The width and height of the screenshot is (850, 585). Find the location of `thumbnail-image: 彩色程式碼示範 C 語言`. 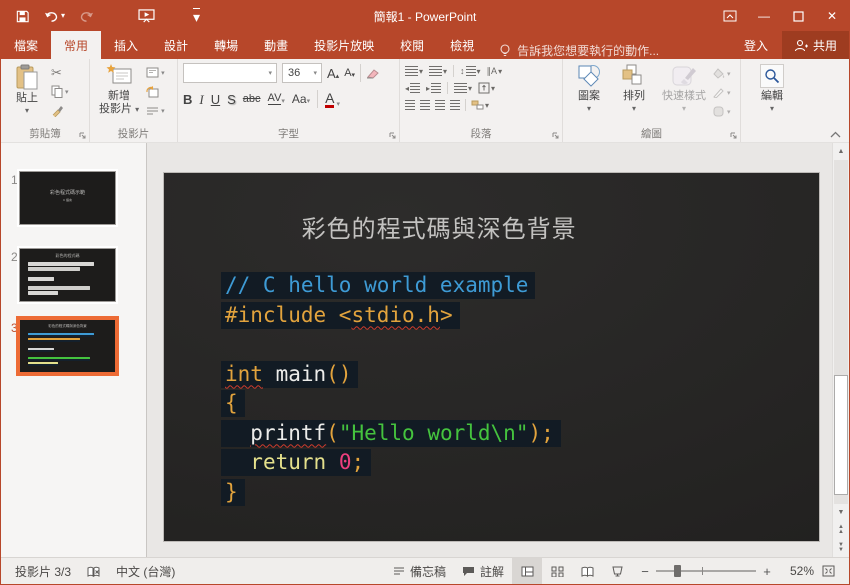

thumbnail-image: 彩色程式碼示範 C 語言 is located at coordinates (67, 198).